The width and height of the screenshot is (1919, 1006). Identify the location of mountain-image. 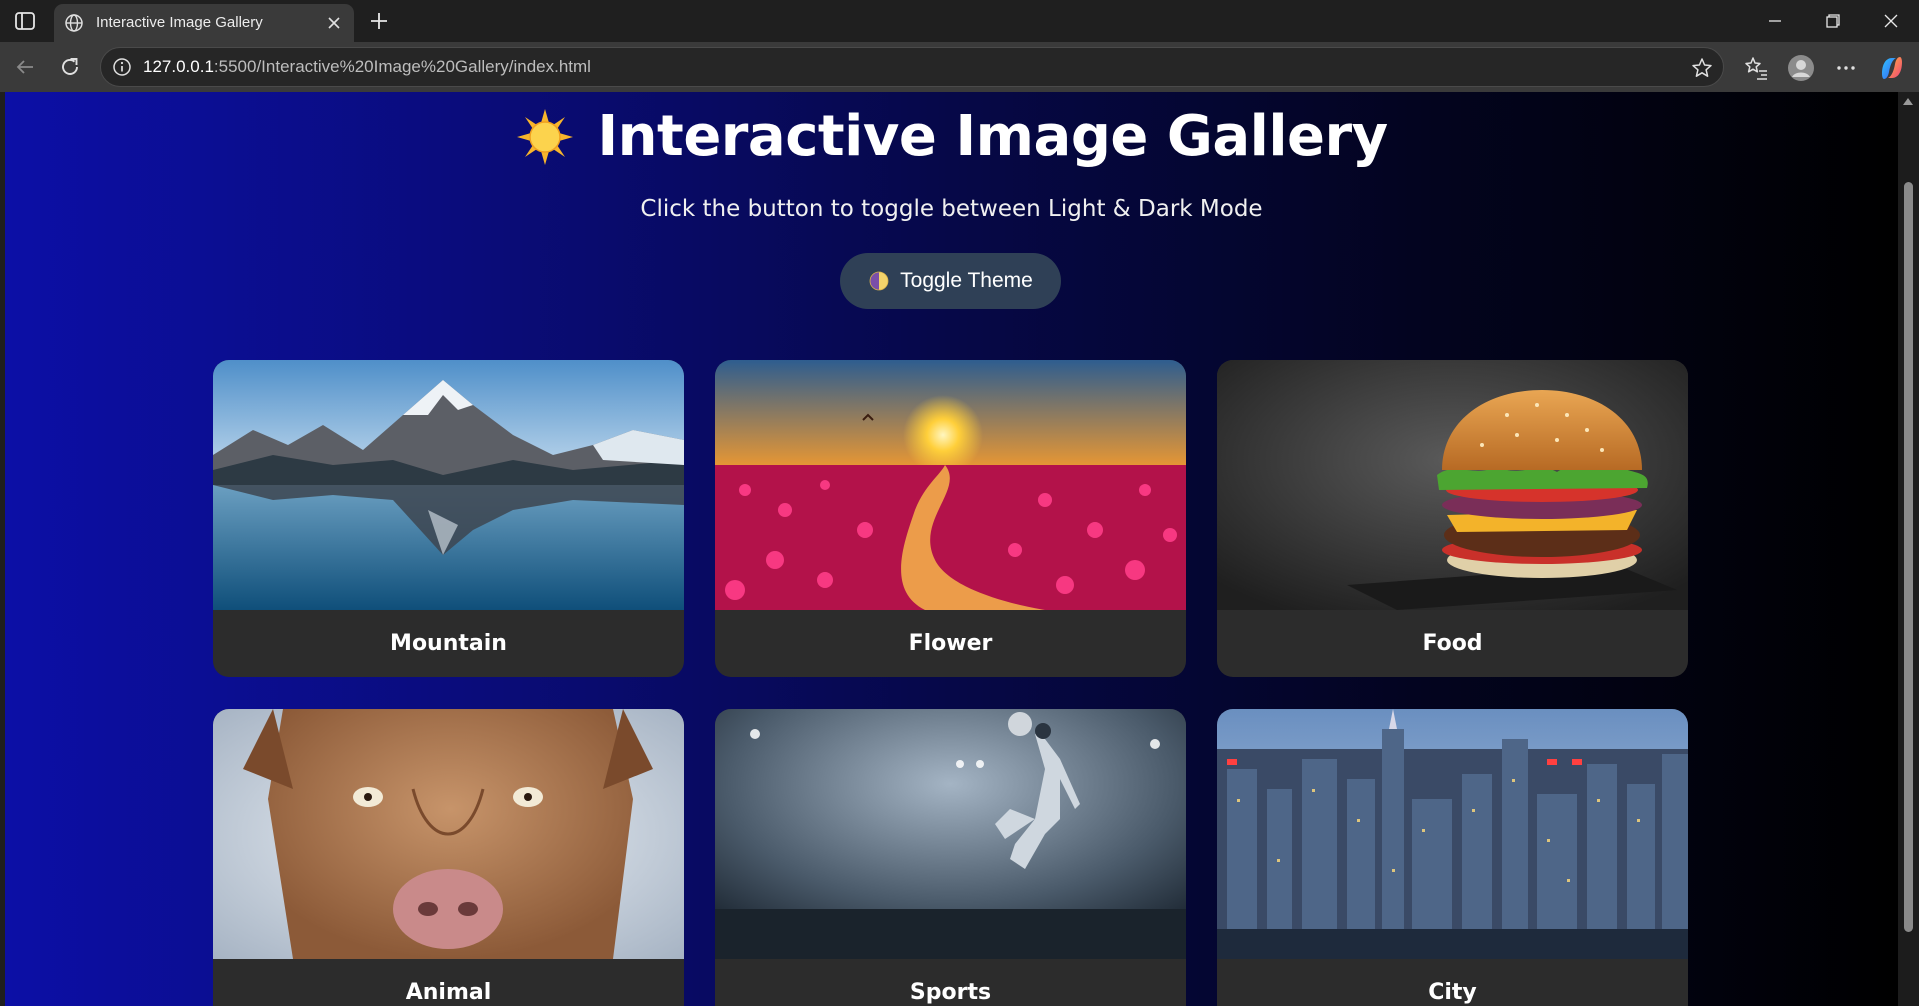
(448, 485).